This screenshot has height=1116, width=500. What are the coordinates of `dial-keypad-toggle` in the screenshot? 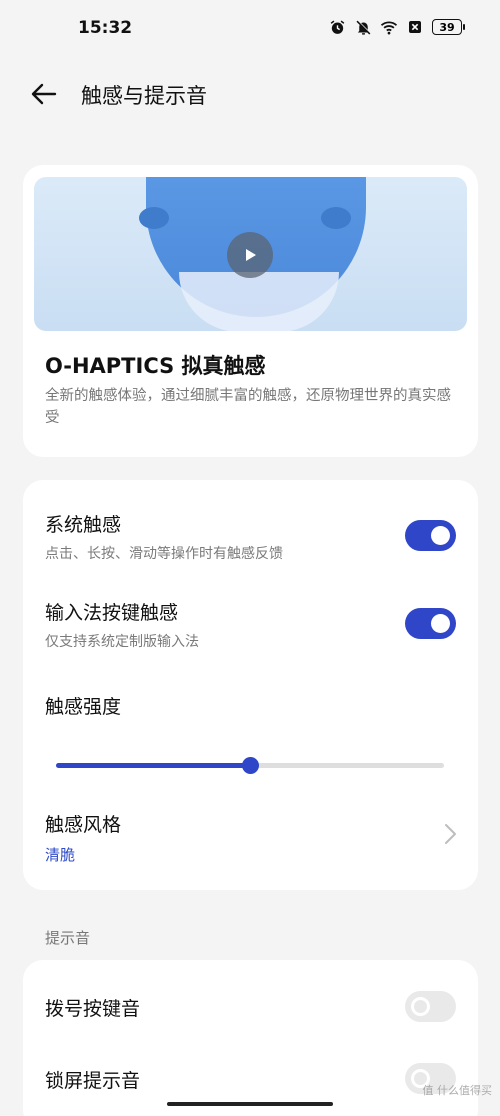 It's located at (430, 1006).